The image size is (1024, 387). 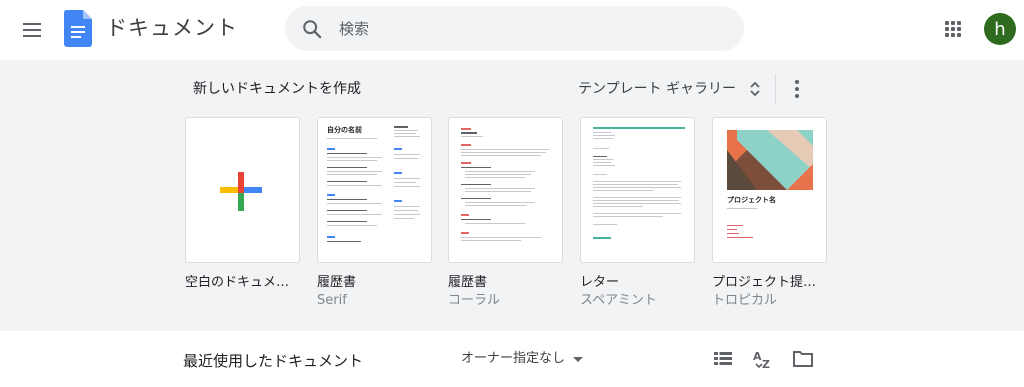 What do you see at coordinates (344, 130) in the screenshot?
I see `thumb-heading: 自分の名前` at bounding box center [344, 130].